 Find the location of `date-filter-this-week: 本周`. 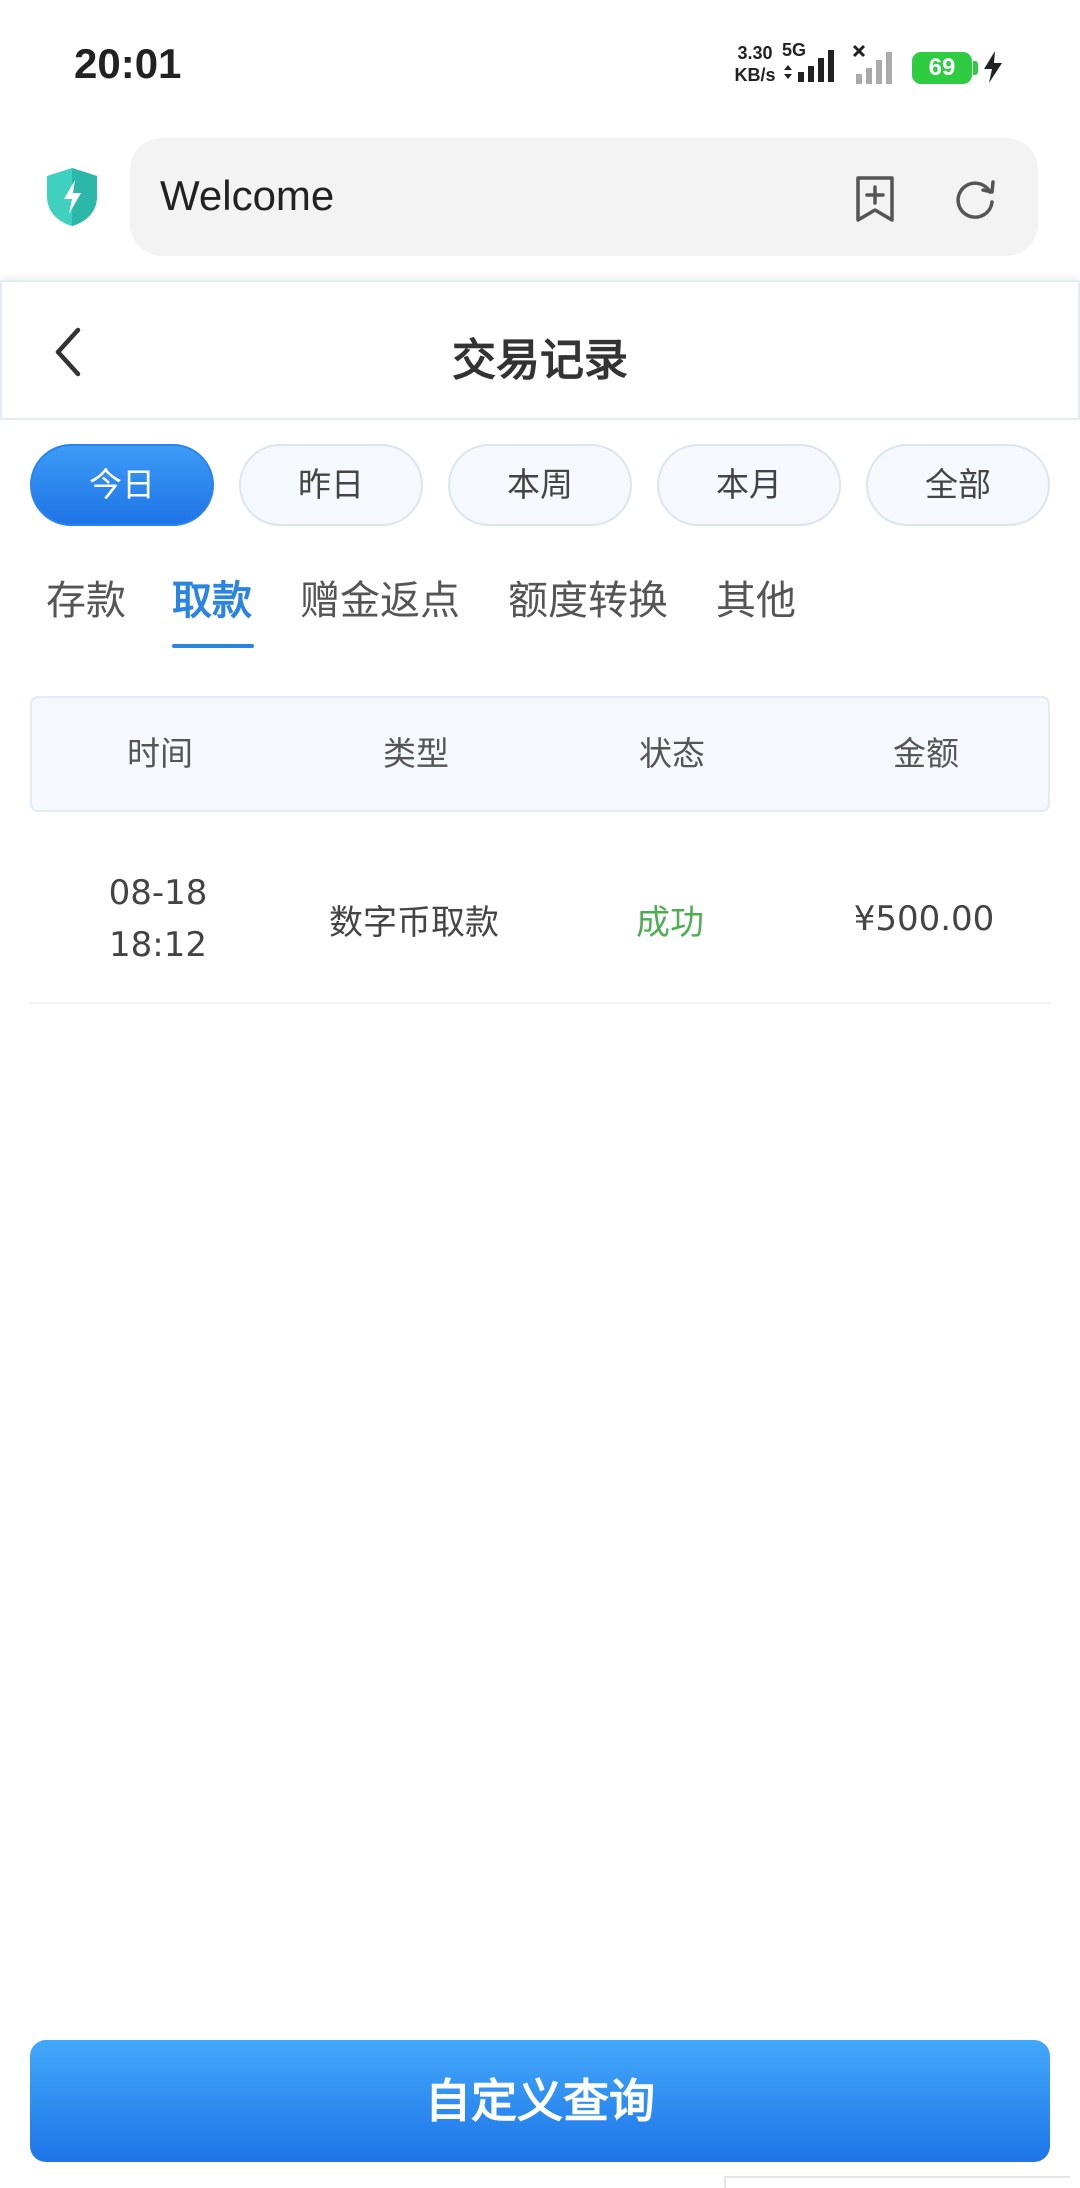

date-filter-this-week: 本周 is located at coordinates (540, 485).